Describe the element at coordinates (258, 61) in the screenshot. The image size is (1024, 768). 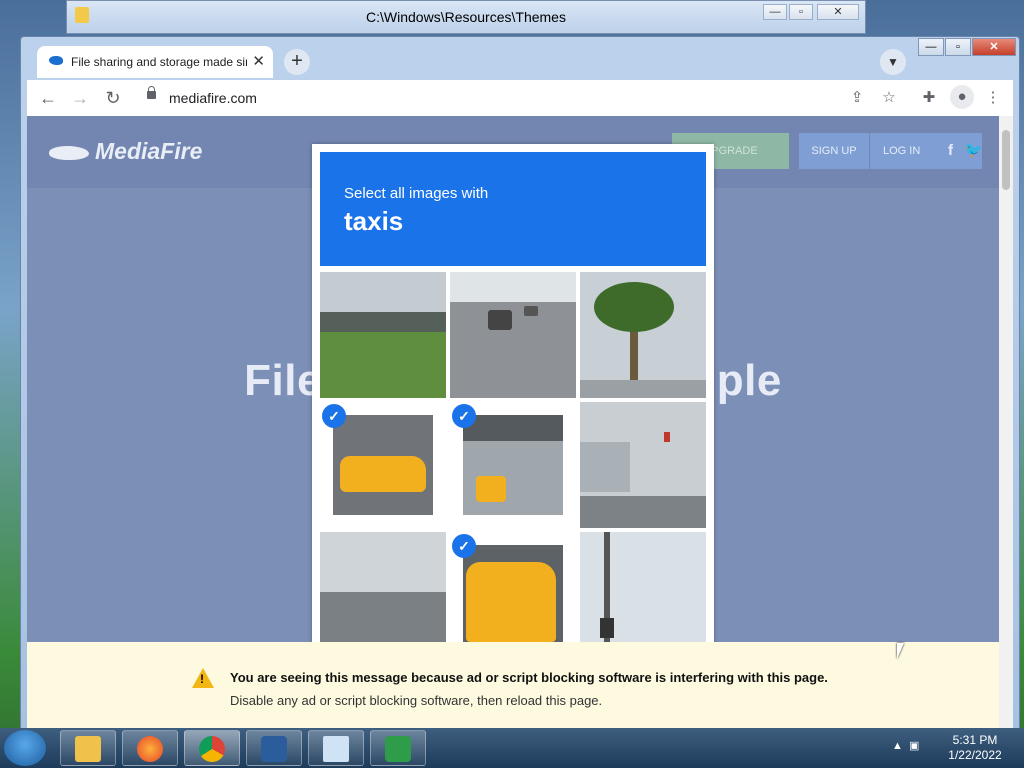
I see `tab-close-icon: ✕` at that location.